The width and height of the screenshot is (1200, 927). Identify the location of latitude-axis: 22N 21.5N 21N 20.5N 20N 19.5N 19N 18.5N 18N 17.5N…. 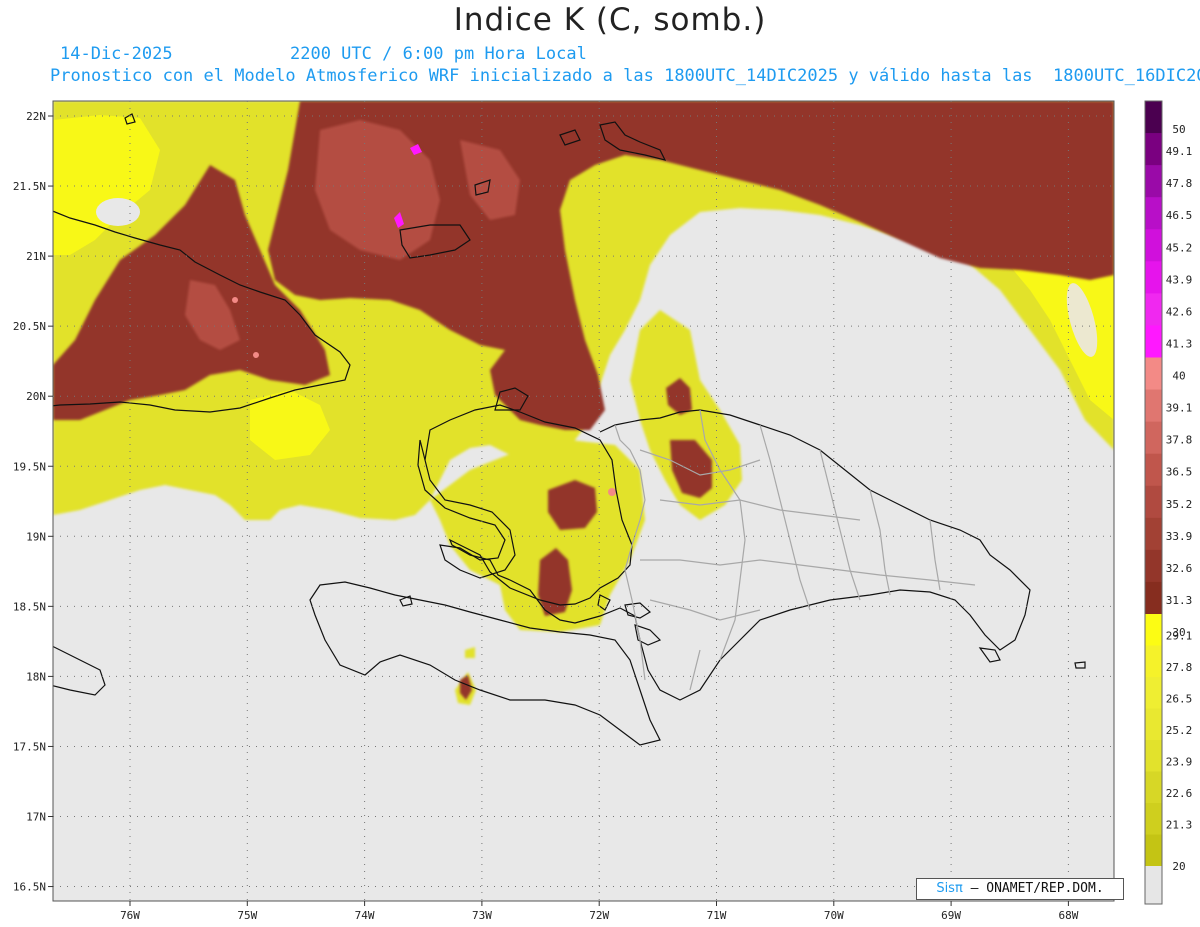
(33, 502).